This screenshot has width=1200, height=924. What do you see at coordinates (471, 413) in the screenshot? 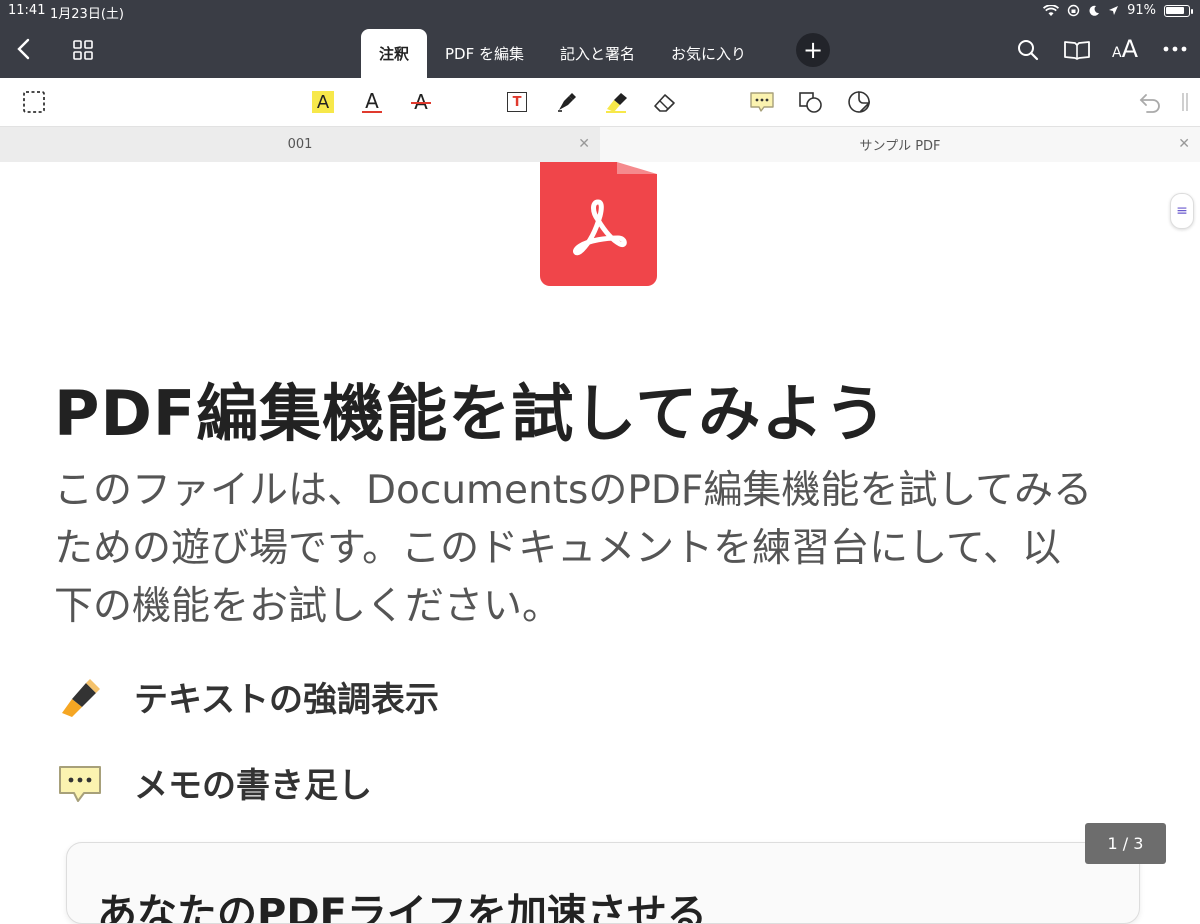
I see `page-title: PDF編集機能を試してみよう` at bounding box center [471, 413].